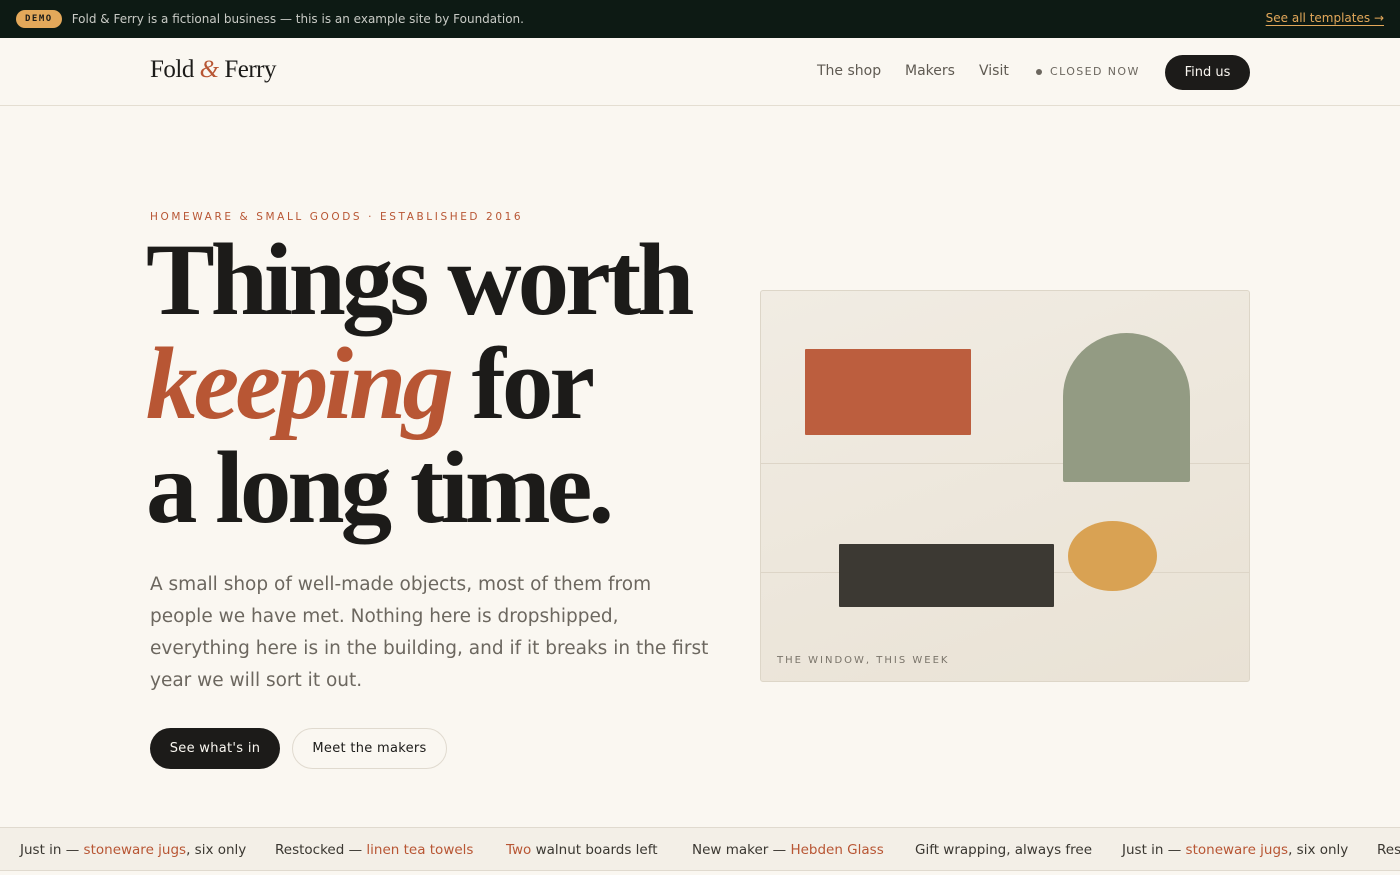 The height and width of the screenshot is (875, 1400). What do you see at coordinates (1039, 71) in the screenshot?
I see `status-dot-icon` at bounding box center [1039, 71].